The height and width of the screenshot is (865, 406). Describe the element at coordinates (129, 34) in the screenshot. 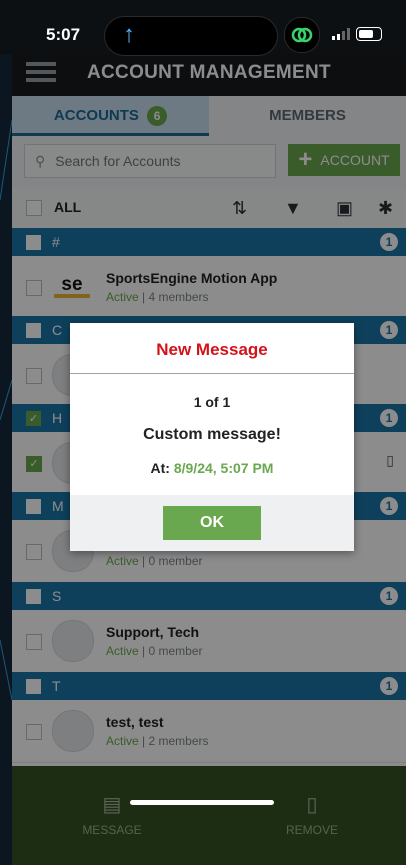

I see `upload-arrow-icon: ↑` at that location.